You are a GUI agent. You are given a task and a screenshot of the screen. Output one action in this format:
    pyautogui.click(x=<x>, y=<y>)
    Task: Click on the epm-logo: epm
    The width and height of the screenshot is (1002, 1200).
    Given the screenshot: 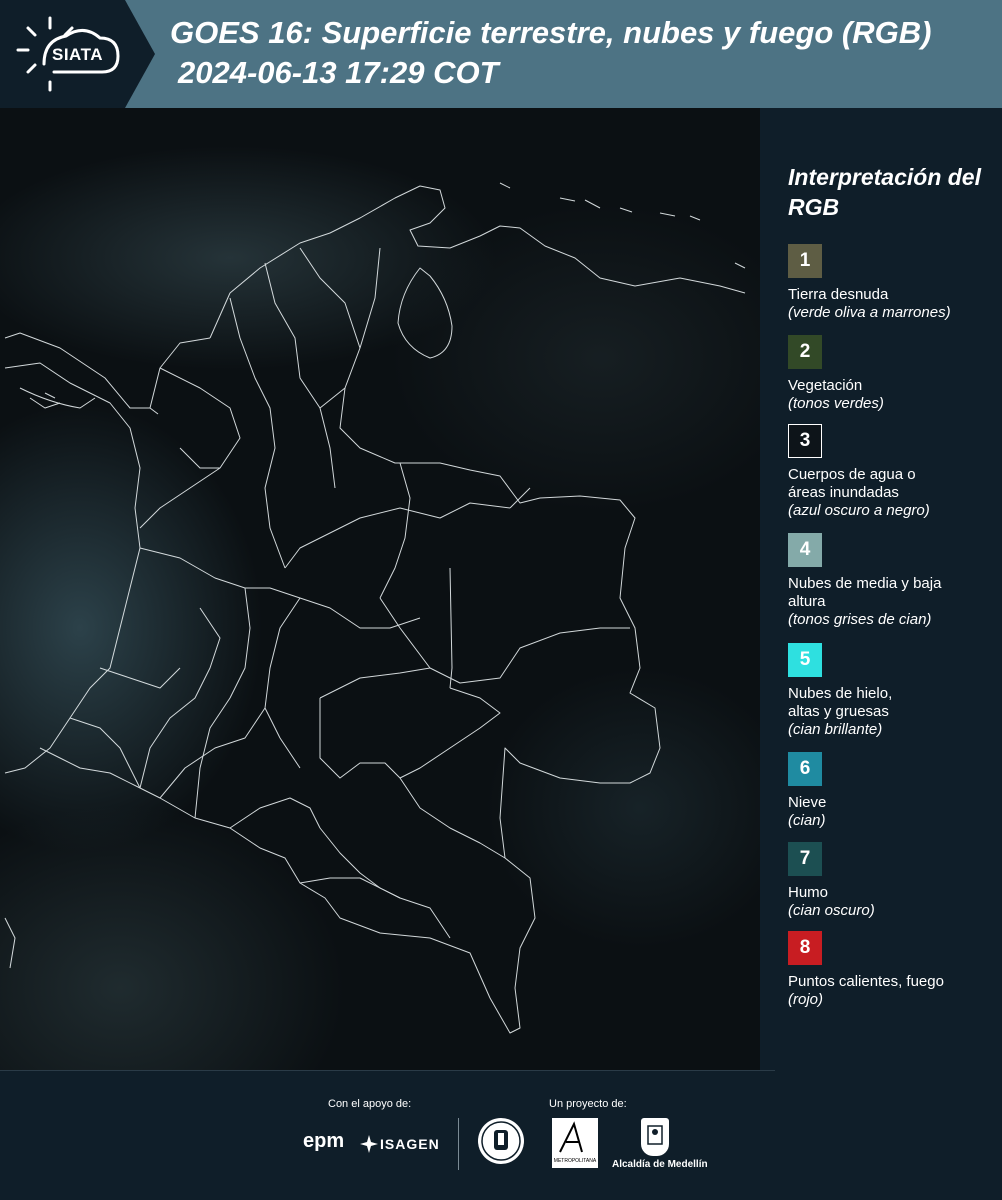 What is the action you would take?
    pyautogui.click(x=324, y=1141)
    